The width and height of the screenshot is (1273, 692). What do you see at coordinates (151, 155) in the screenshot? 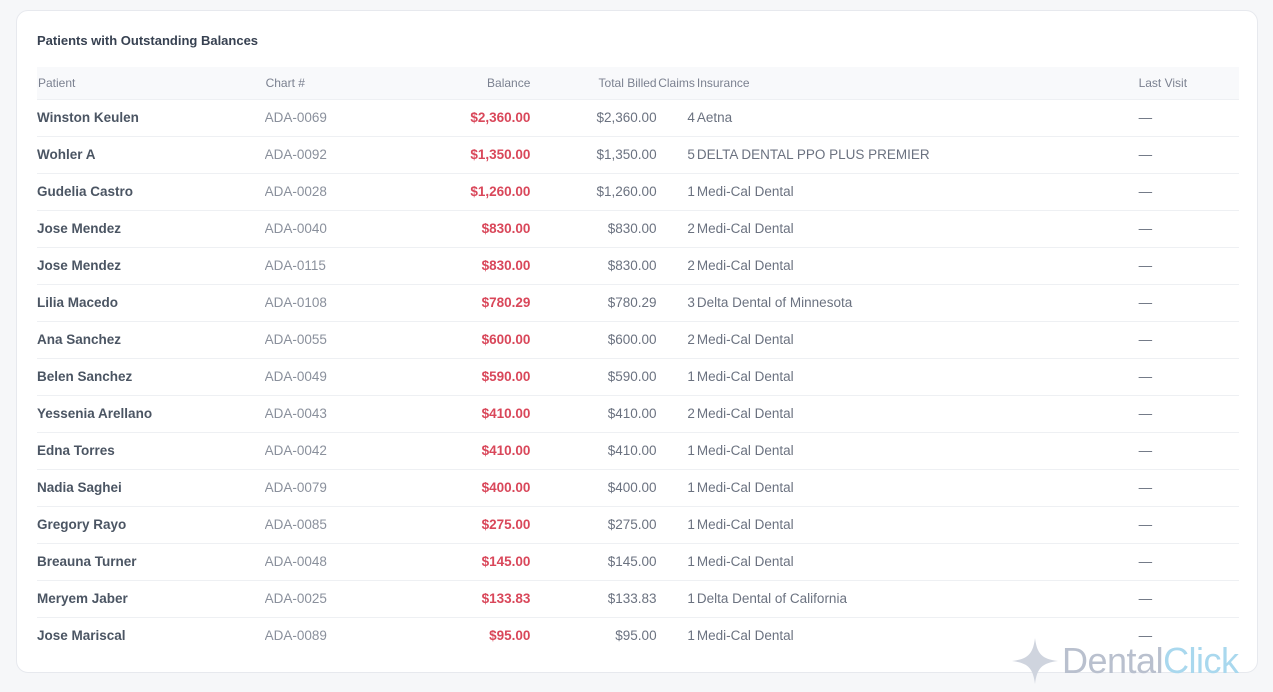
I see `patient-name-cell: Wohler A` at bounding box center [151, 155].